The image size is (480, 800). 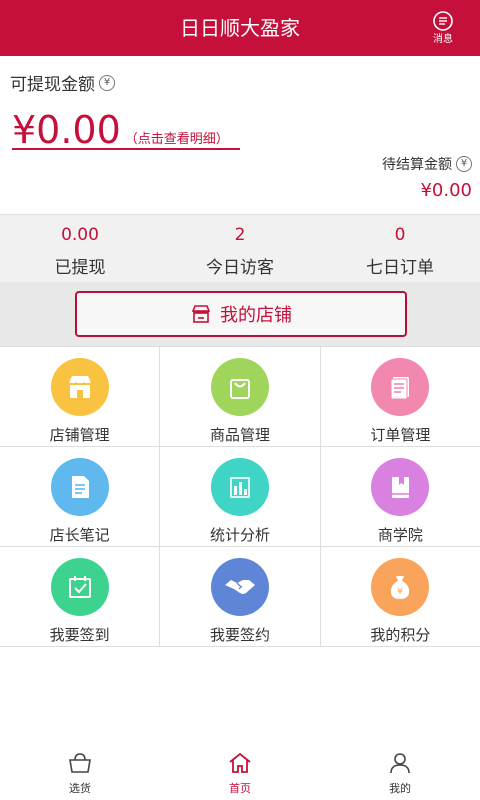 I want to click on grid-item-label: 统计分析, so click(x=239, y=535).